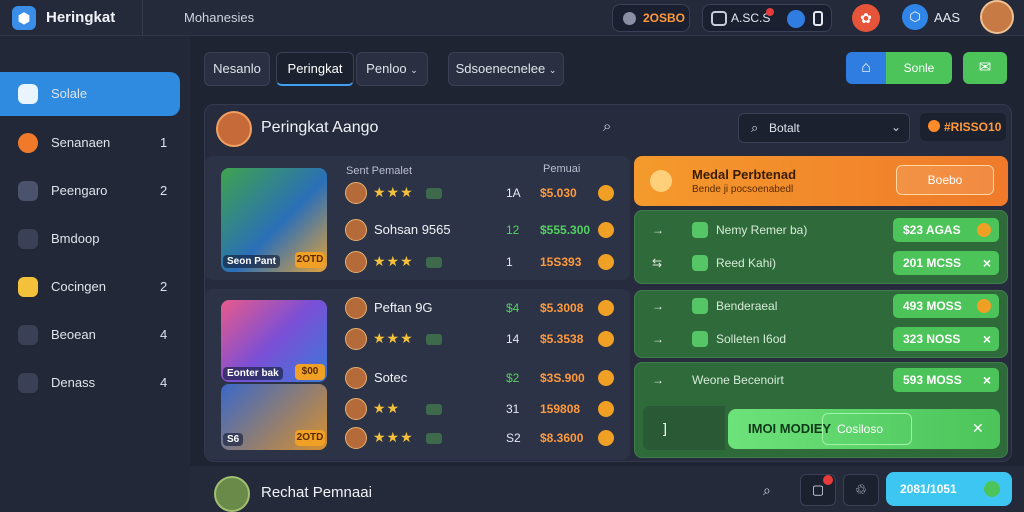  I want to click on player-level: 31, so click(513, 409).